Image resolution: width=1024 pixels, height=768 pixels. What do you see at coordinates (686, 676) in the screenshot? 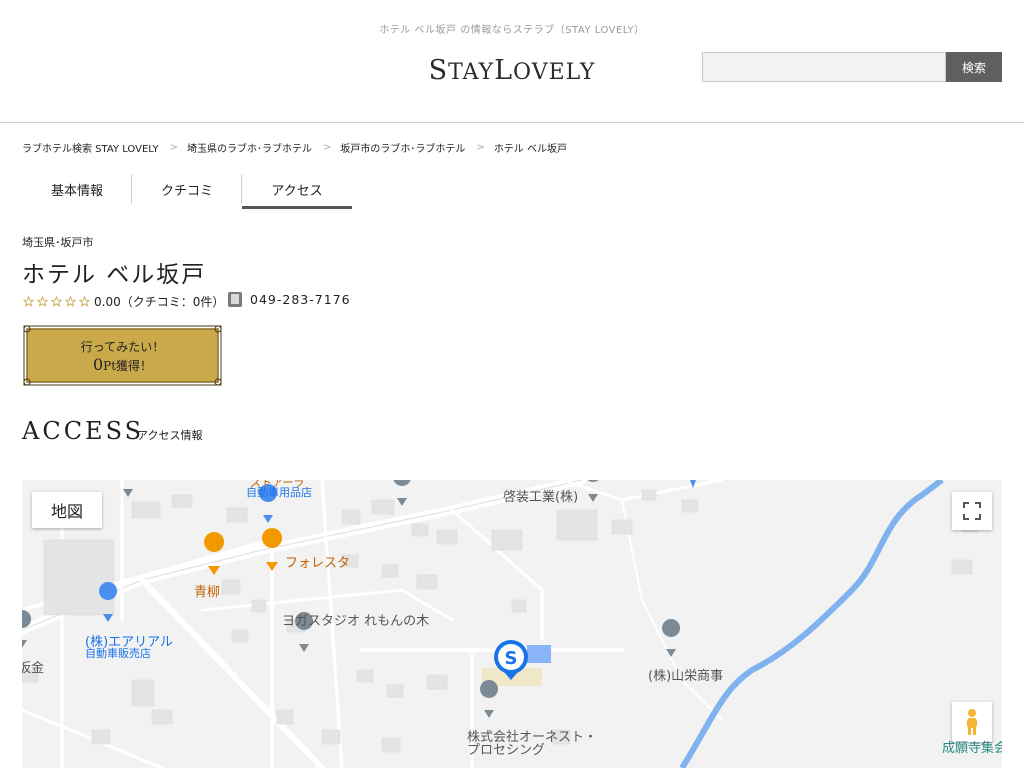
I see `map-label-sanei: (株)山栄商事` at bounding box center [686, 676].